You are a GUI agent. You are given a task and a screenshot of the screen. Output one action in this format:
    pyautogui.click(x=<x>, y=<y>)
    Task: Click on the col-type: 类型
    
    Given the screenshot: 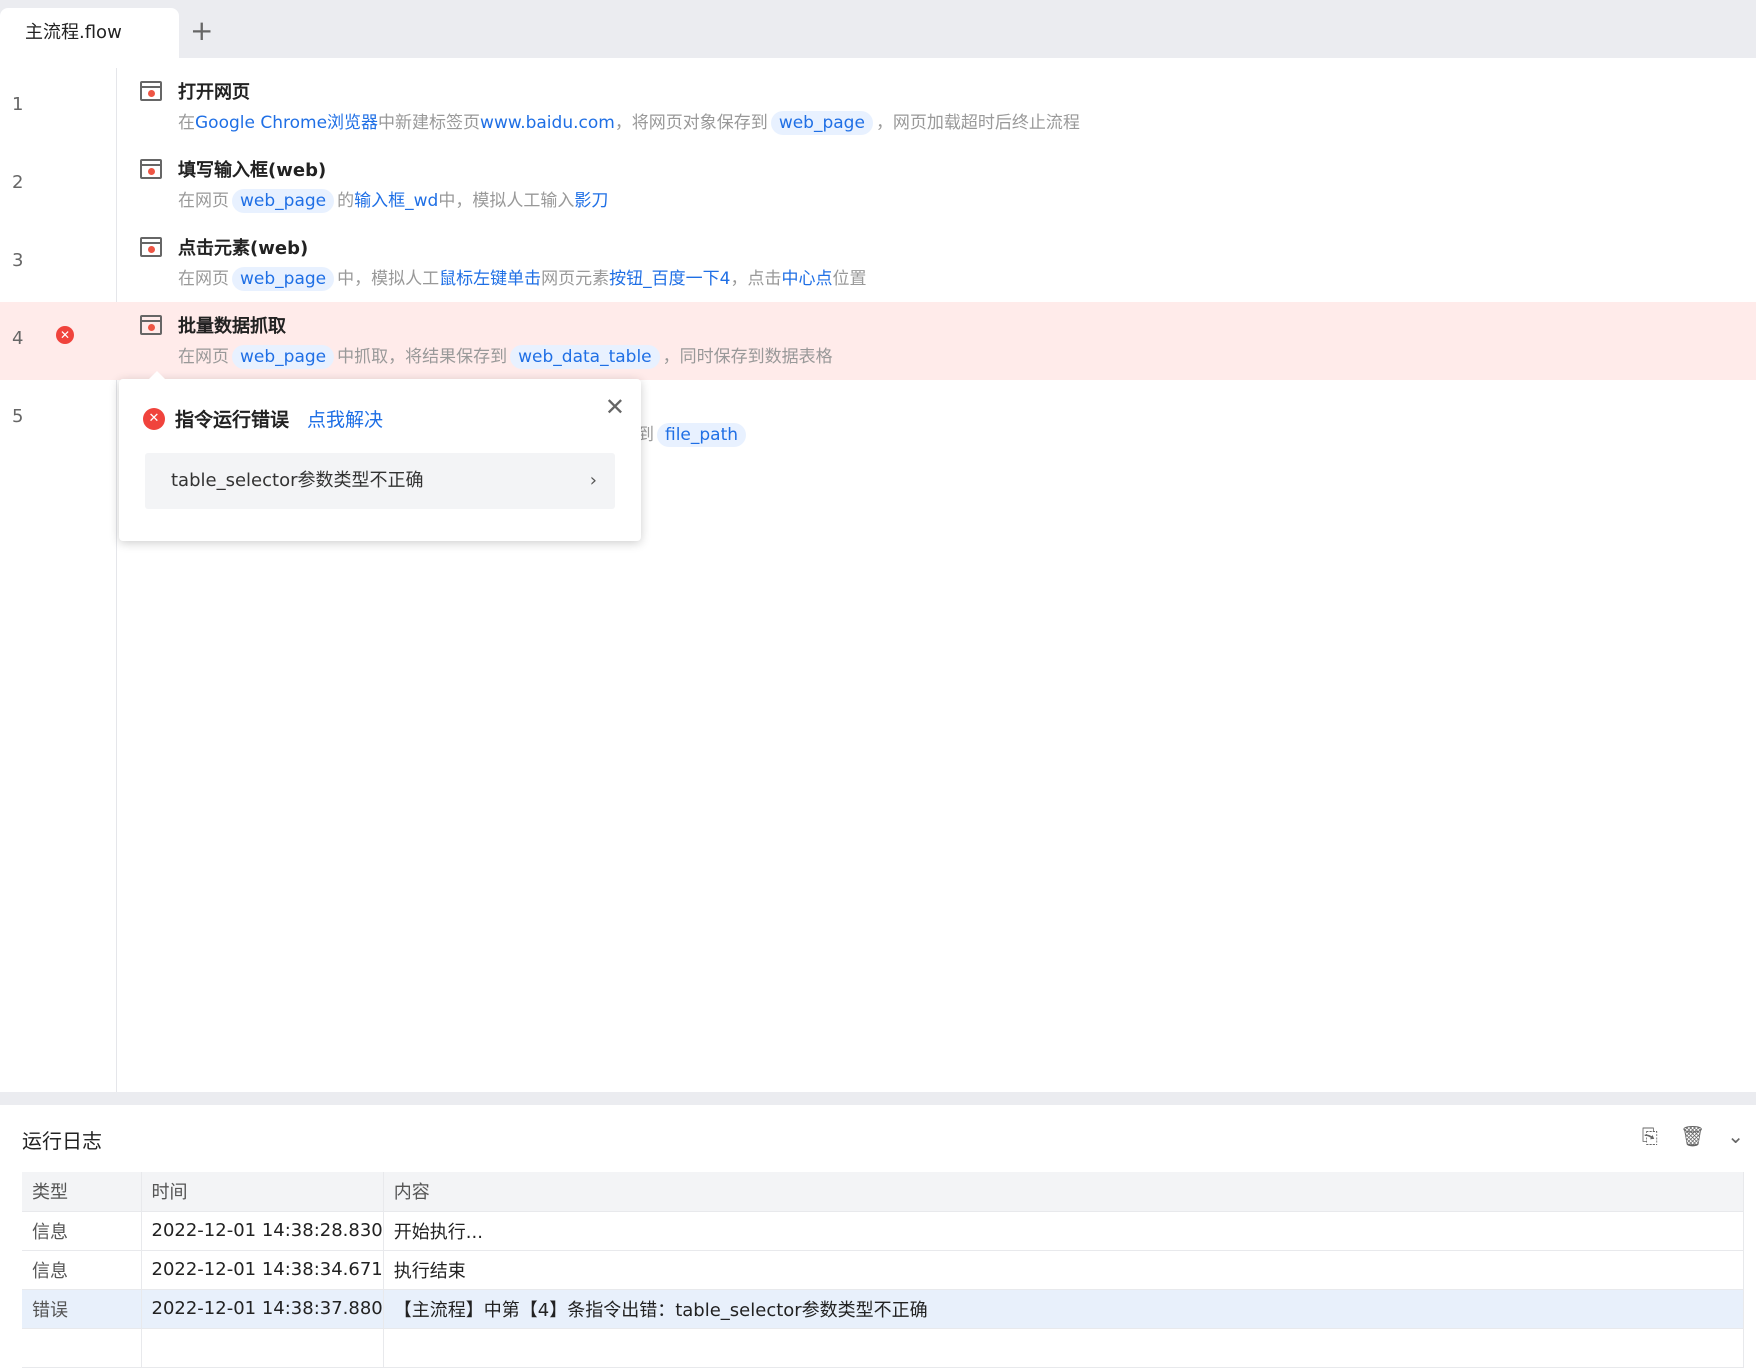 What is the action you would take?
    pyautogui.click(x=82, y=1192)
    